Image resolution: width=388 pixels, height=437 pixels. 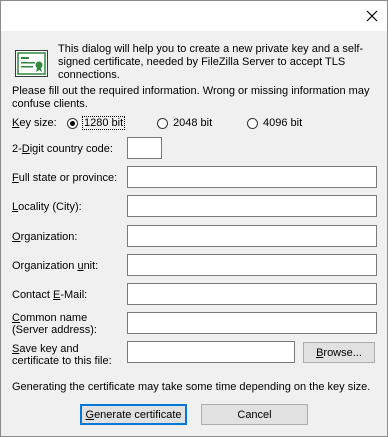 I want to click on close-button, so click(x=372, y=16).